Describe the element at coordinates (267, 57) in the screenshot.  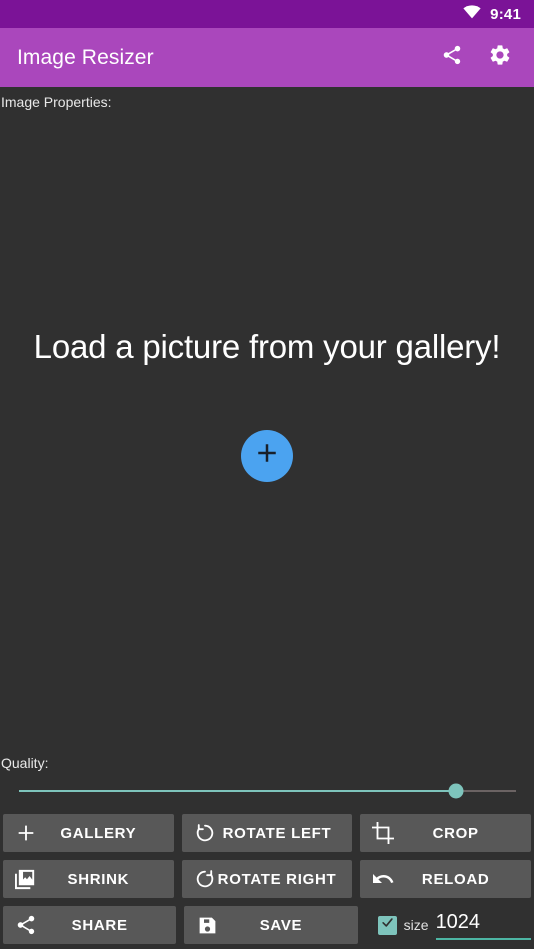
I see `app-bar: Image Resizer` at that location.